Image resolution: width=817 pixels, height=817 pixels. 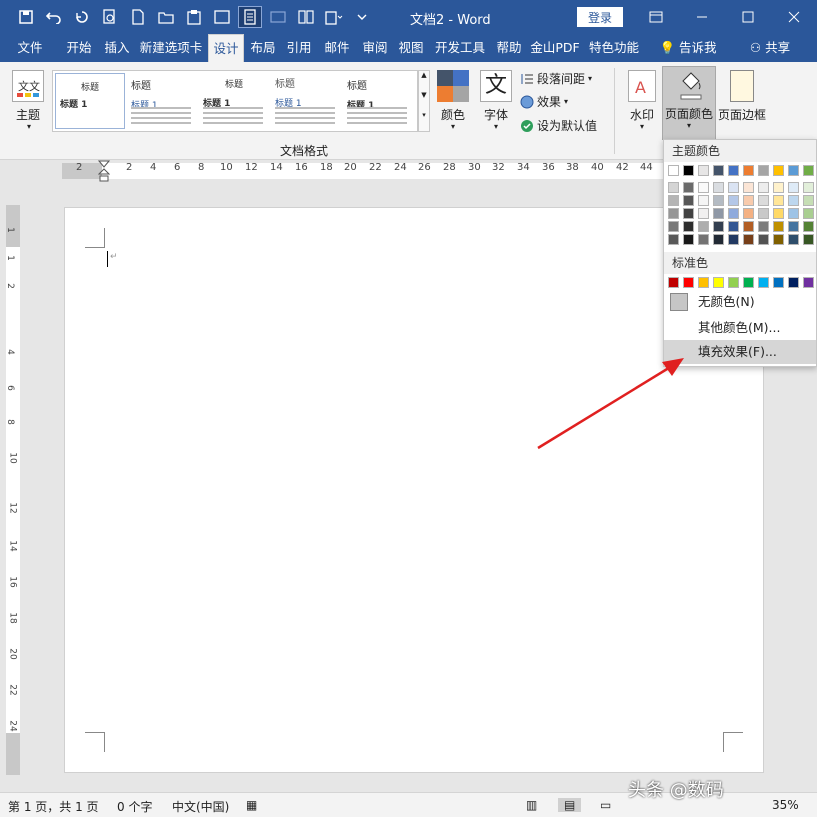 What do you see at coordinates (748, 17) in the screenshot?
I see `maximize-icon` at bounding box center [748, 17].